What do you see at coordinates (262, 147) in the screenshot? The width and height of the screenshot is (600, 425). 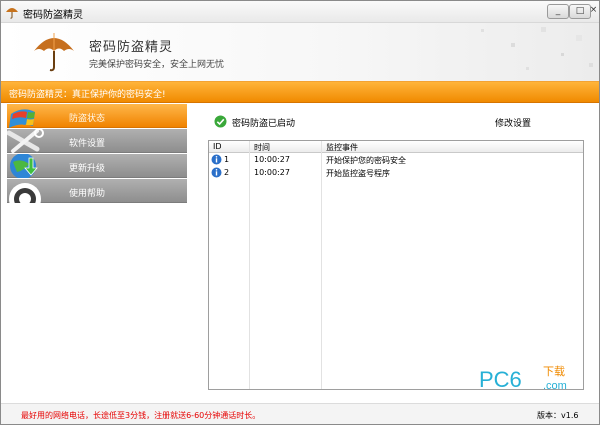 I see `column-header-time: 时间` at bounding box center [262, 147].